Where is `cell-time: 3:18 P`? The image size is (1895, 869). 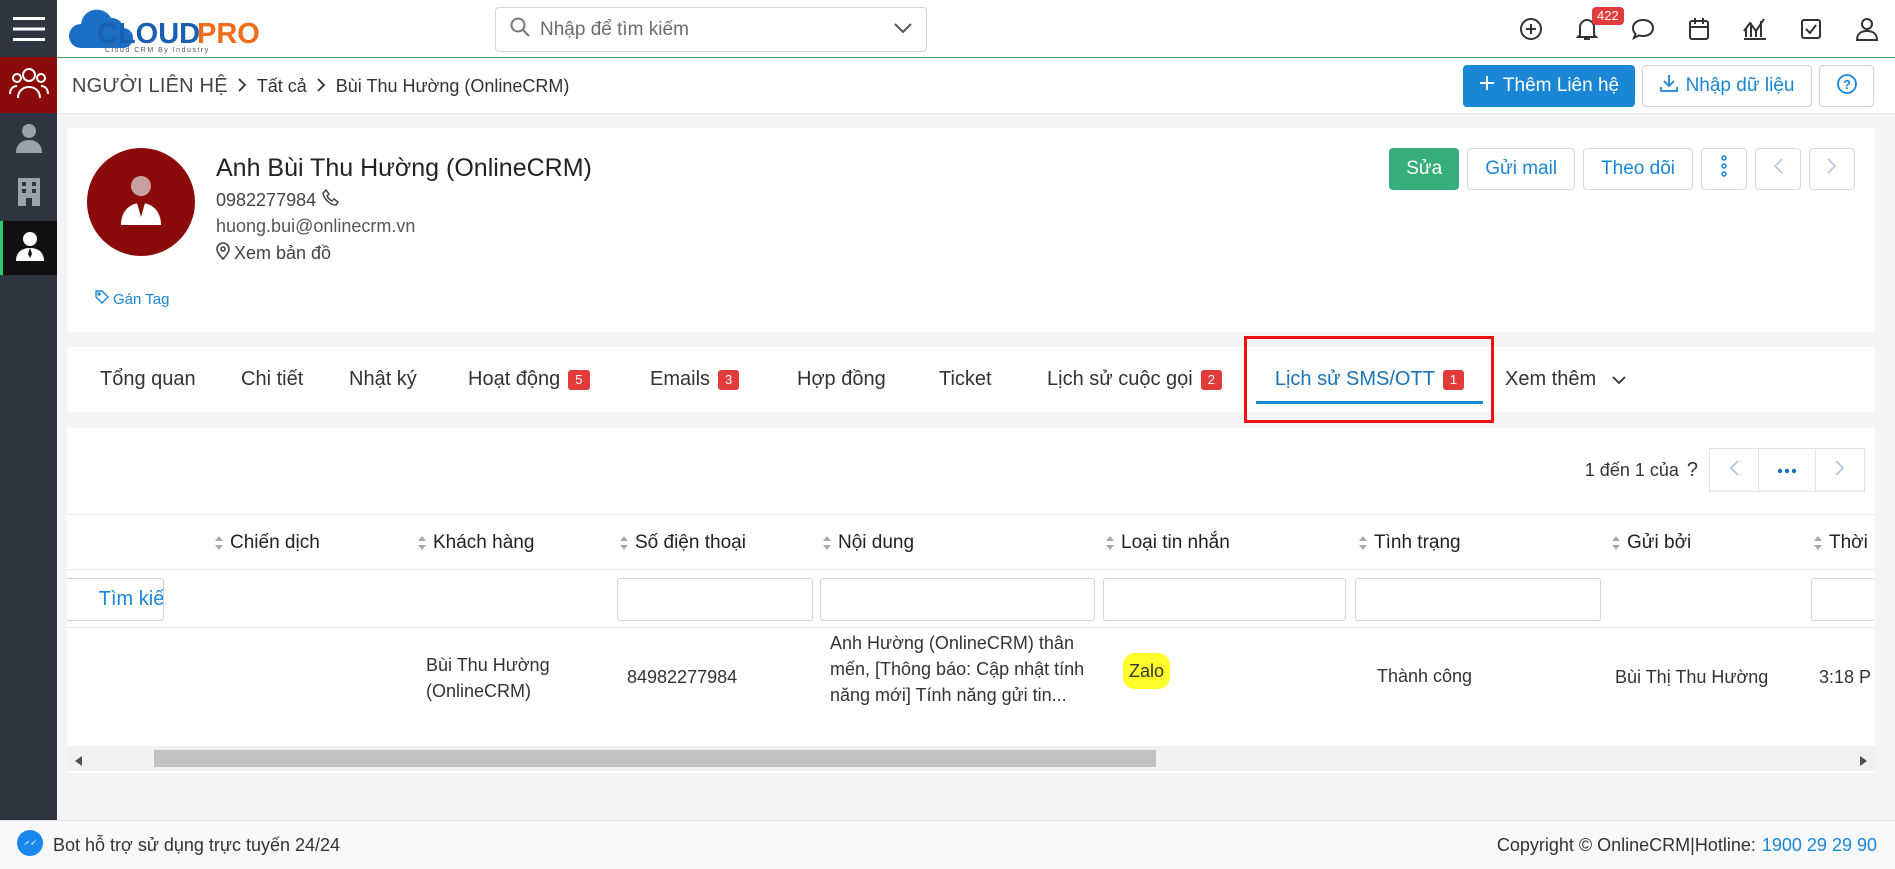
cell-time: 3:18 P is located at coordinates (1845, 677).